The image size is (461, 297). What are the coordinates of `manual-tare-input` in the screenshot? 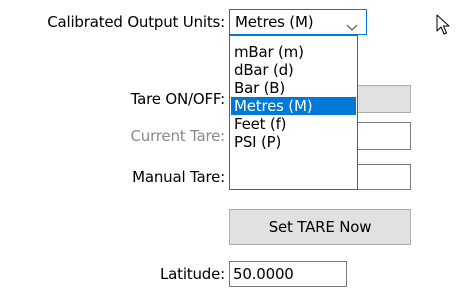 It's located at (383, 177).